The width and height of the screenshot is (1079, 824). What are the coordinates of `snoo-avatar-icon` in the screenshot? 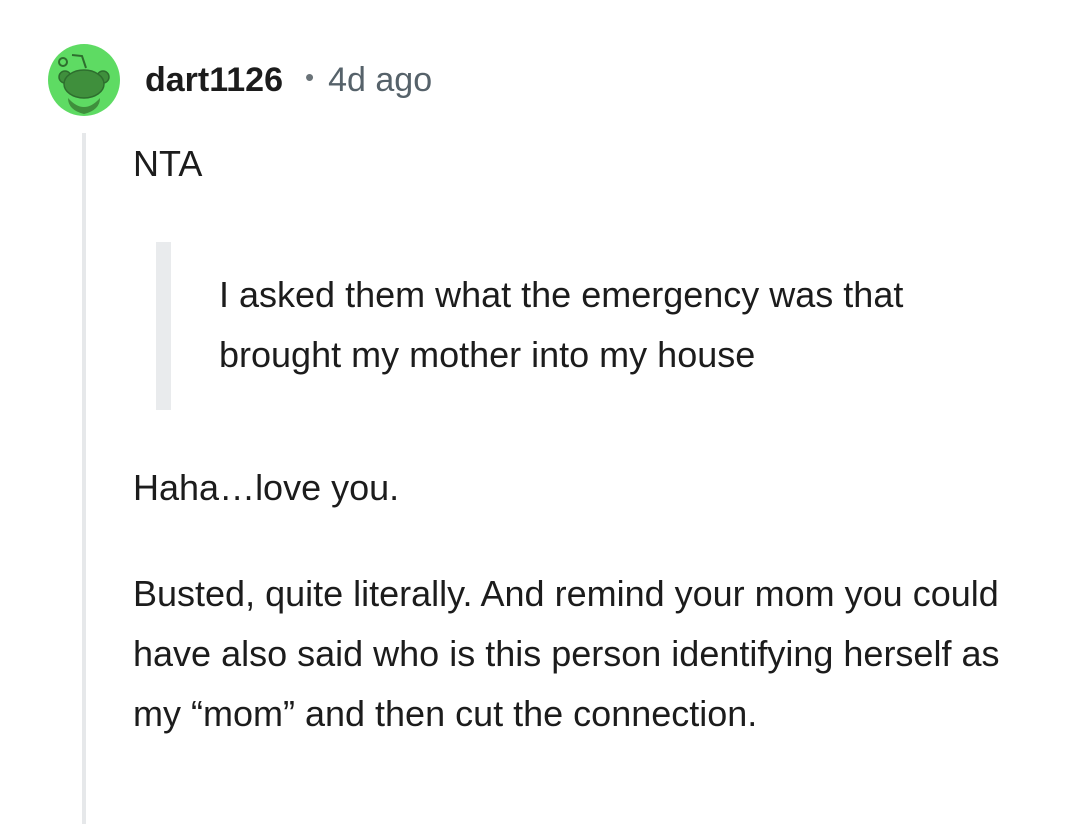 It's located at (84, 80).